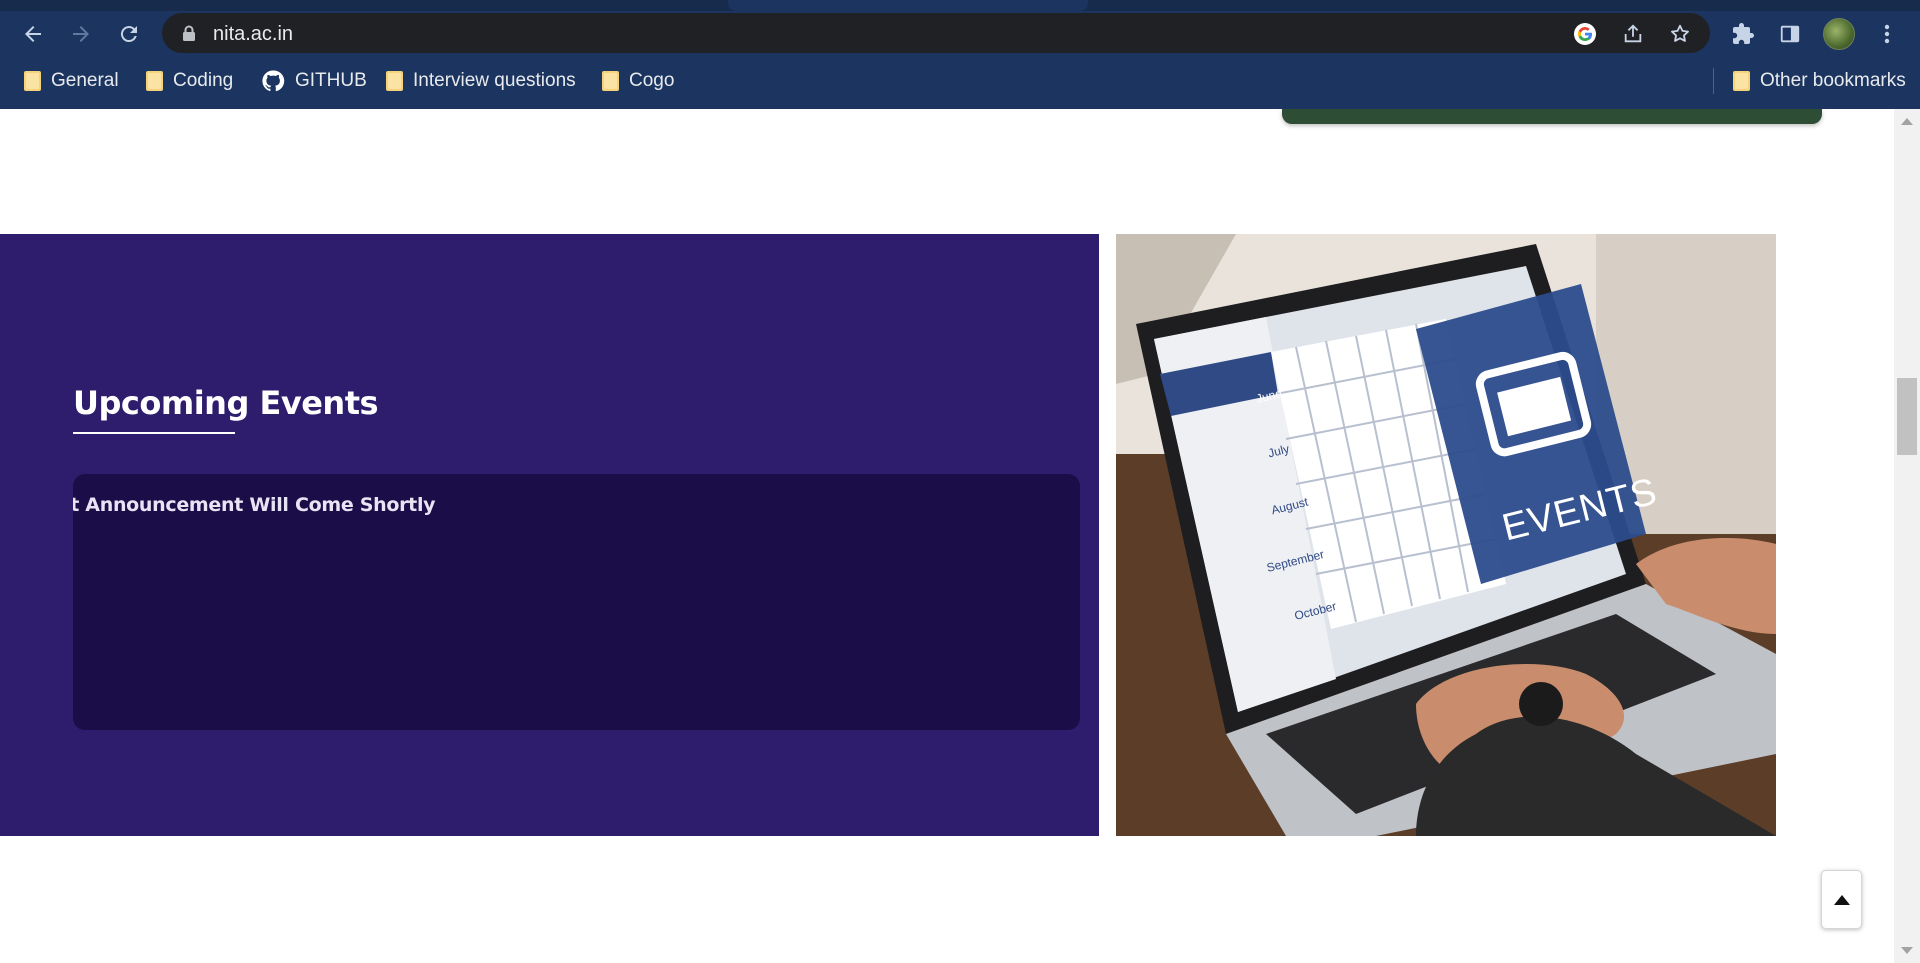  What do you see at coordinates (254, 505) in the screenshot?
I see `announcement-marquee: ıt Announcement Will Come Shortly` at bounding box center [254, 505].